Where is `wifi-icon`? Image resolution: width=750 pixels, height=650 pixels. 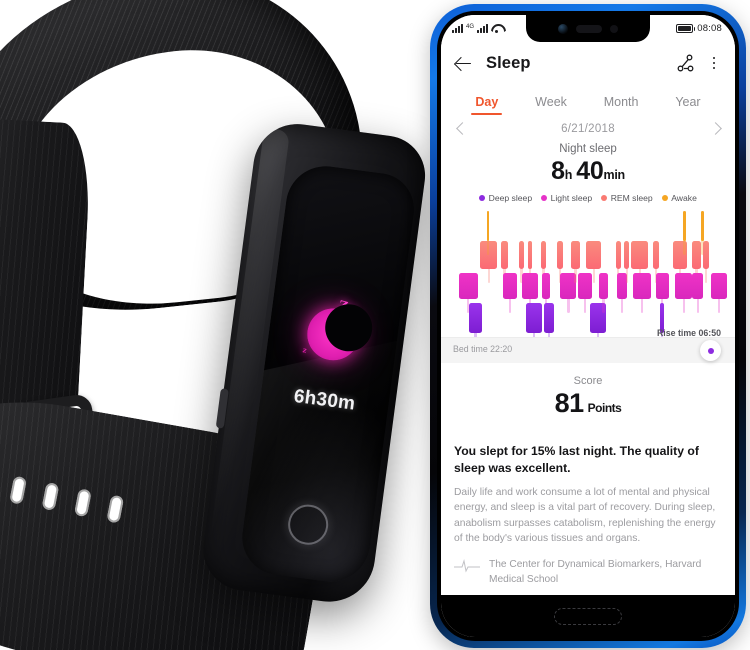 wifi-icon is located at coordinates (496, 28).